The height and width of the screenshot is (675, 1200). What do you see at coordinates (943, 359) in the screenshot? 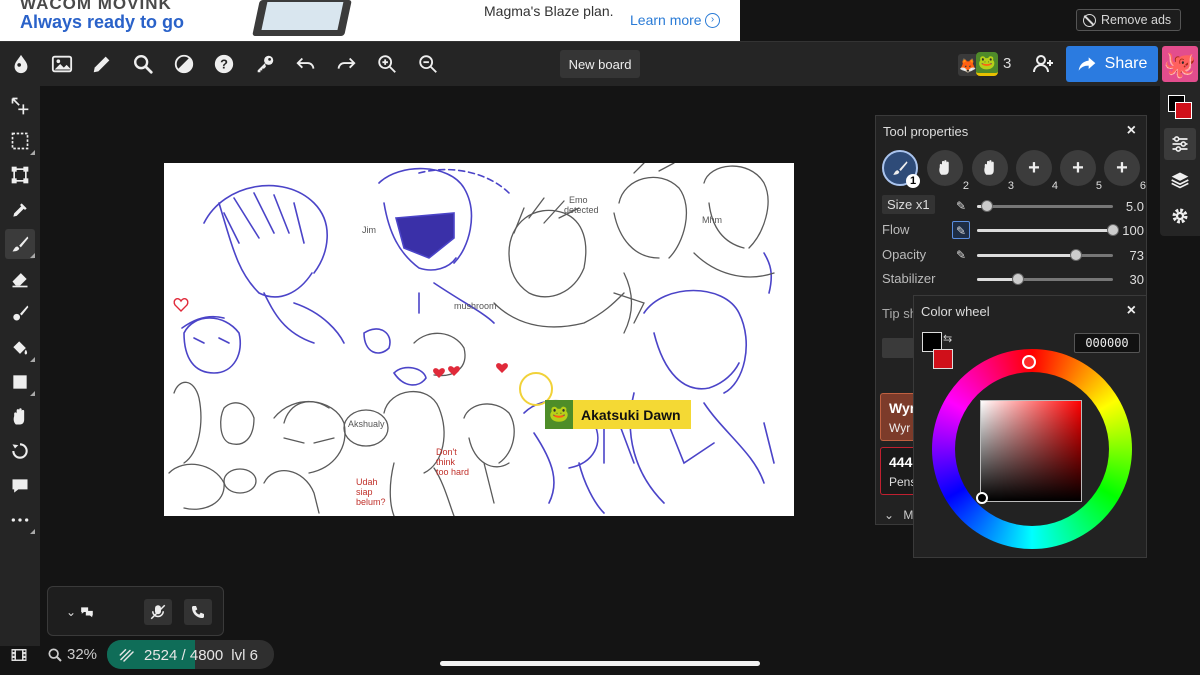
I see `secondary-color-swatch` at bounding box center [943, 359].